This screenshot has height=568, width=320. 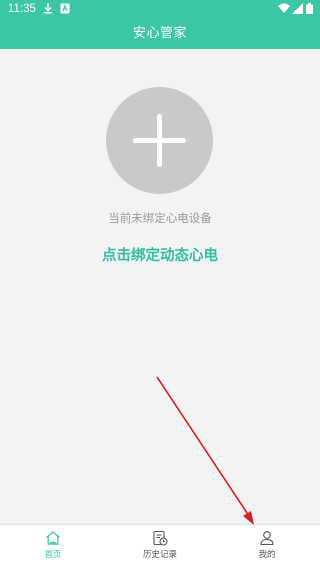 I want to click on nav-label-home: 首页, so click(x=53, y=555).